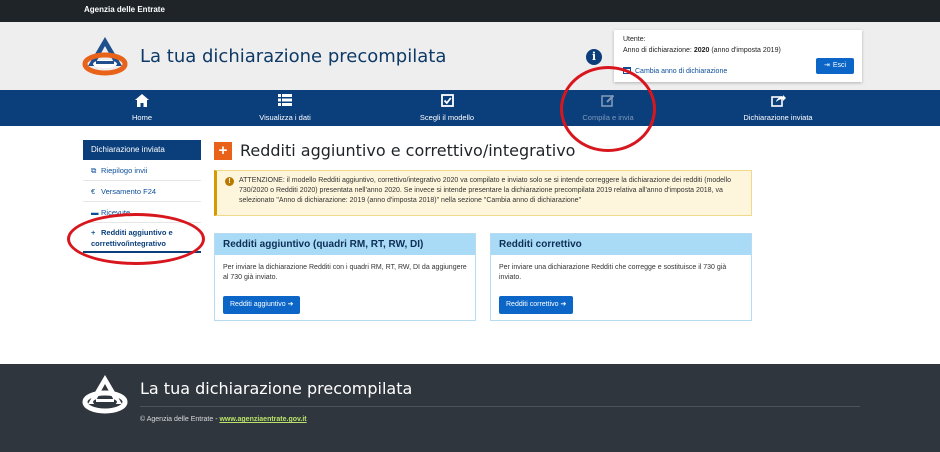 The width and height of the screenshot is (940, 452). What do you see at coordinates (778, 102) in the screenshot?
I see `share-icon` at bounding box center [778, 102].